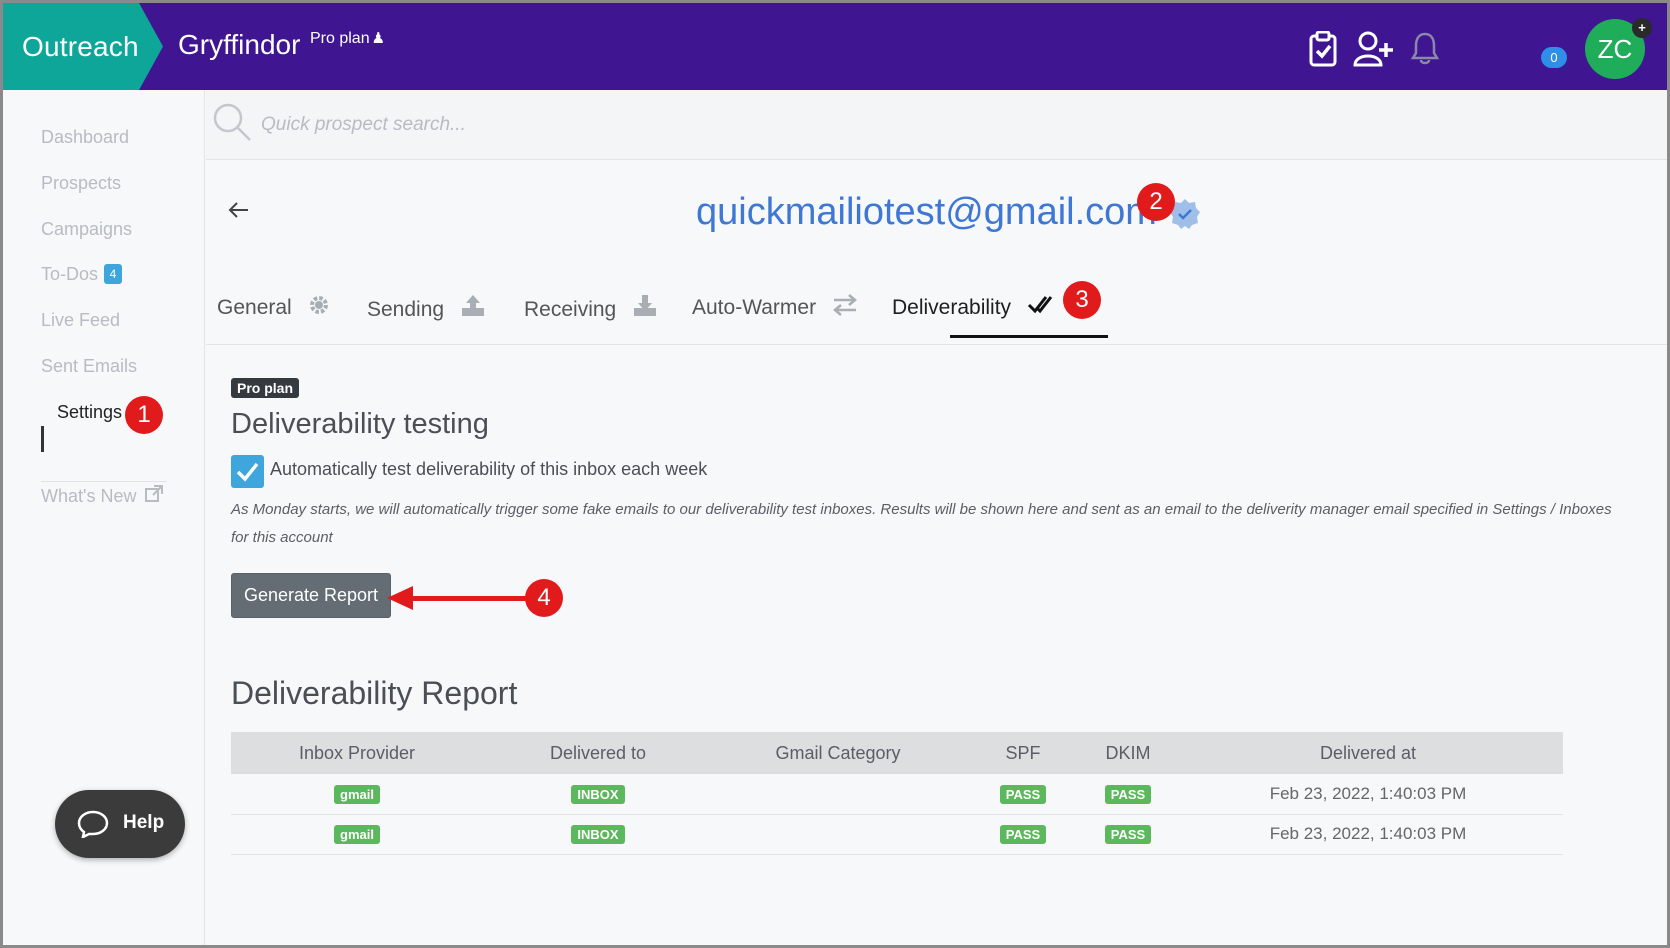 The height and width of the screenshot is (948, 1670). I want to click on sidebar-item-label: What's New, so click(89, 496).